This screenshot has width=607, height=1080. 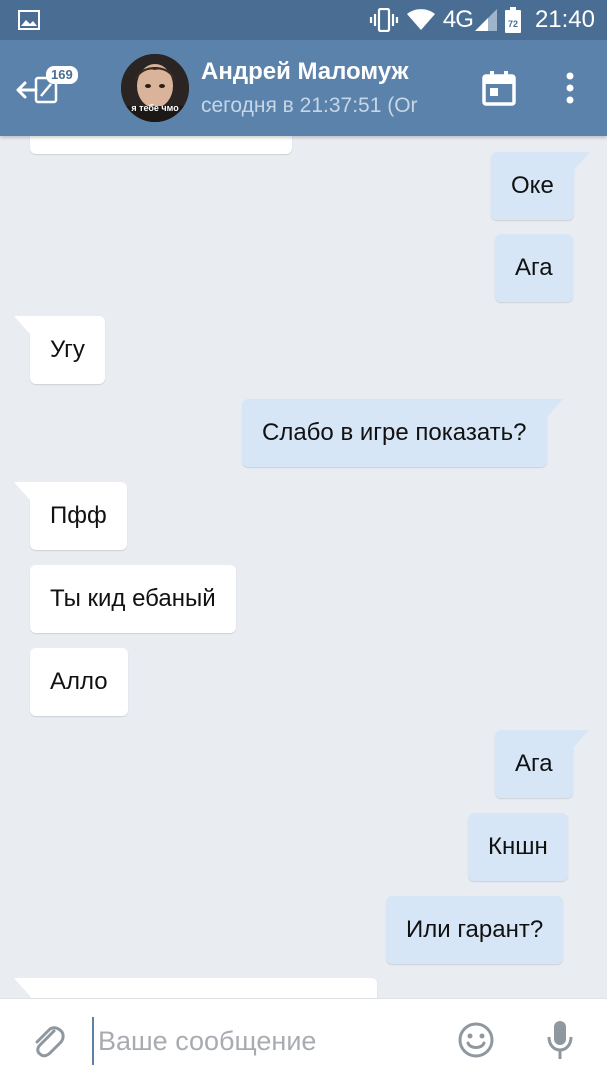 What do you see at coordinates (458, 19) in the screenshot?
I see `network-type: 4G` at bounding box center [458, 19].